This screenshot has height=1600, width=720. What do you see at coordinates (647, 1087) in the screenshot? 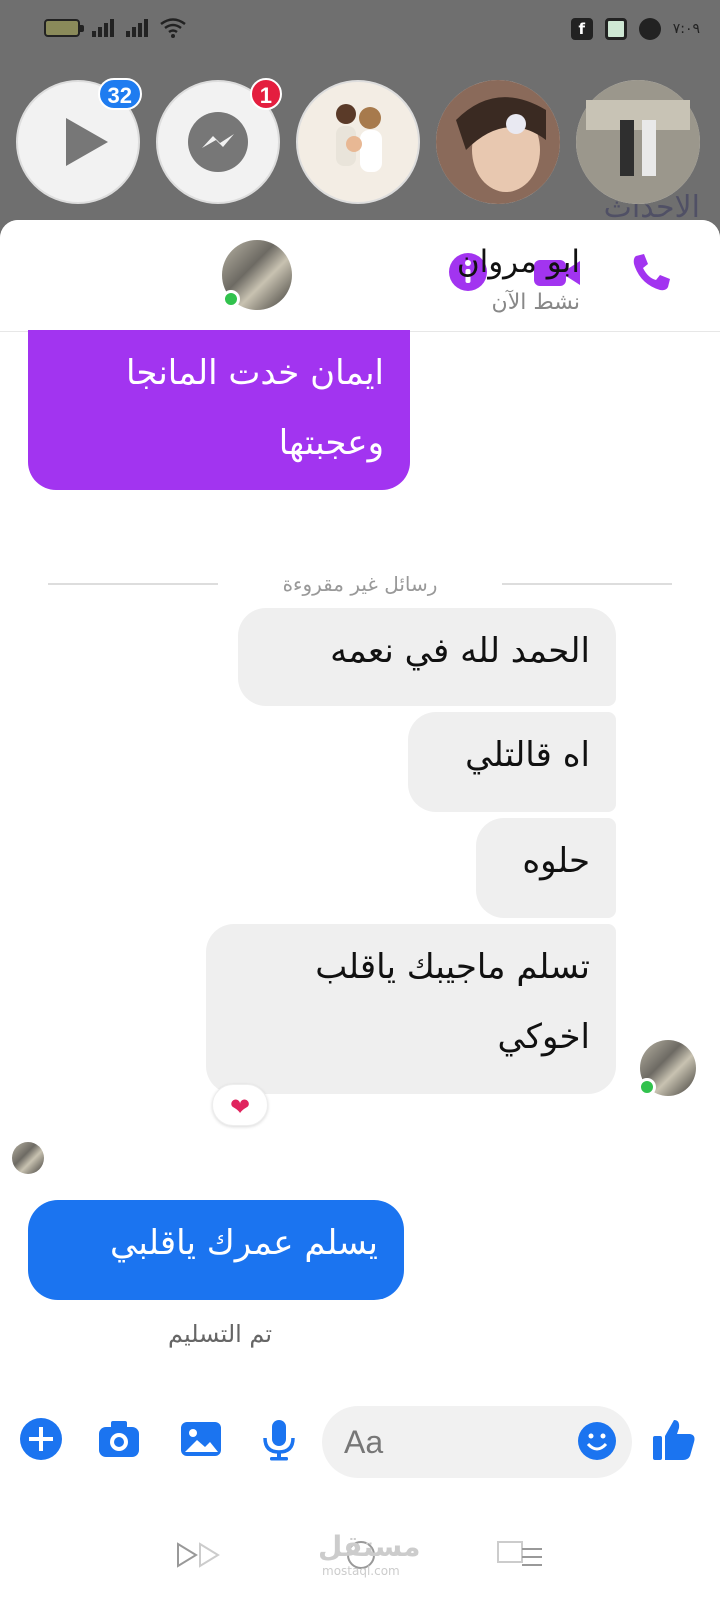
I see `sender-online-indicator` at bounding box center [647, 1087].